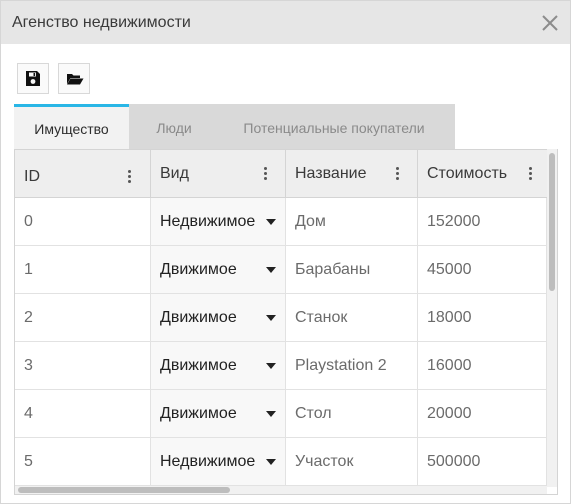 Image resolution: width=571 pixels, height=504 pixels. I want to click on tab-people: Люди, so click(174, 128).